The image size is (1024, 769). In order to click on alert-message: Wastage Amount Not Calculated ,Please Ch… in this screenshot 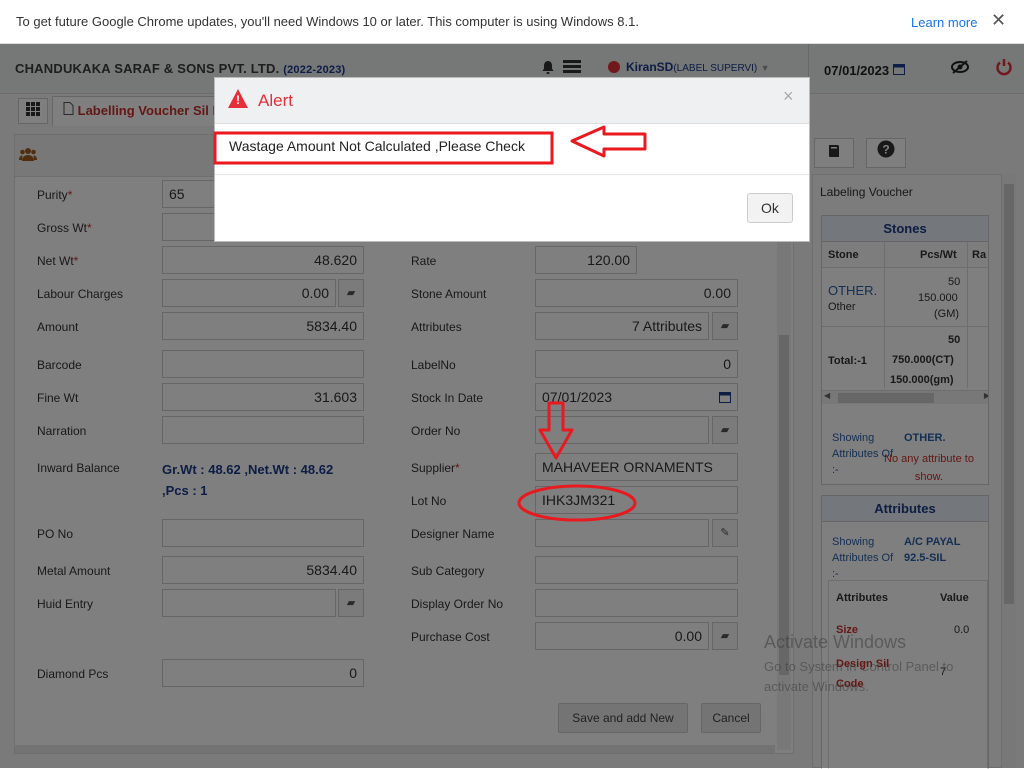, I will do `click(377, 146)`.